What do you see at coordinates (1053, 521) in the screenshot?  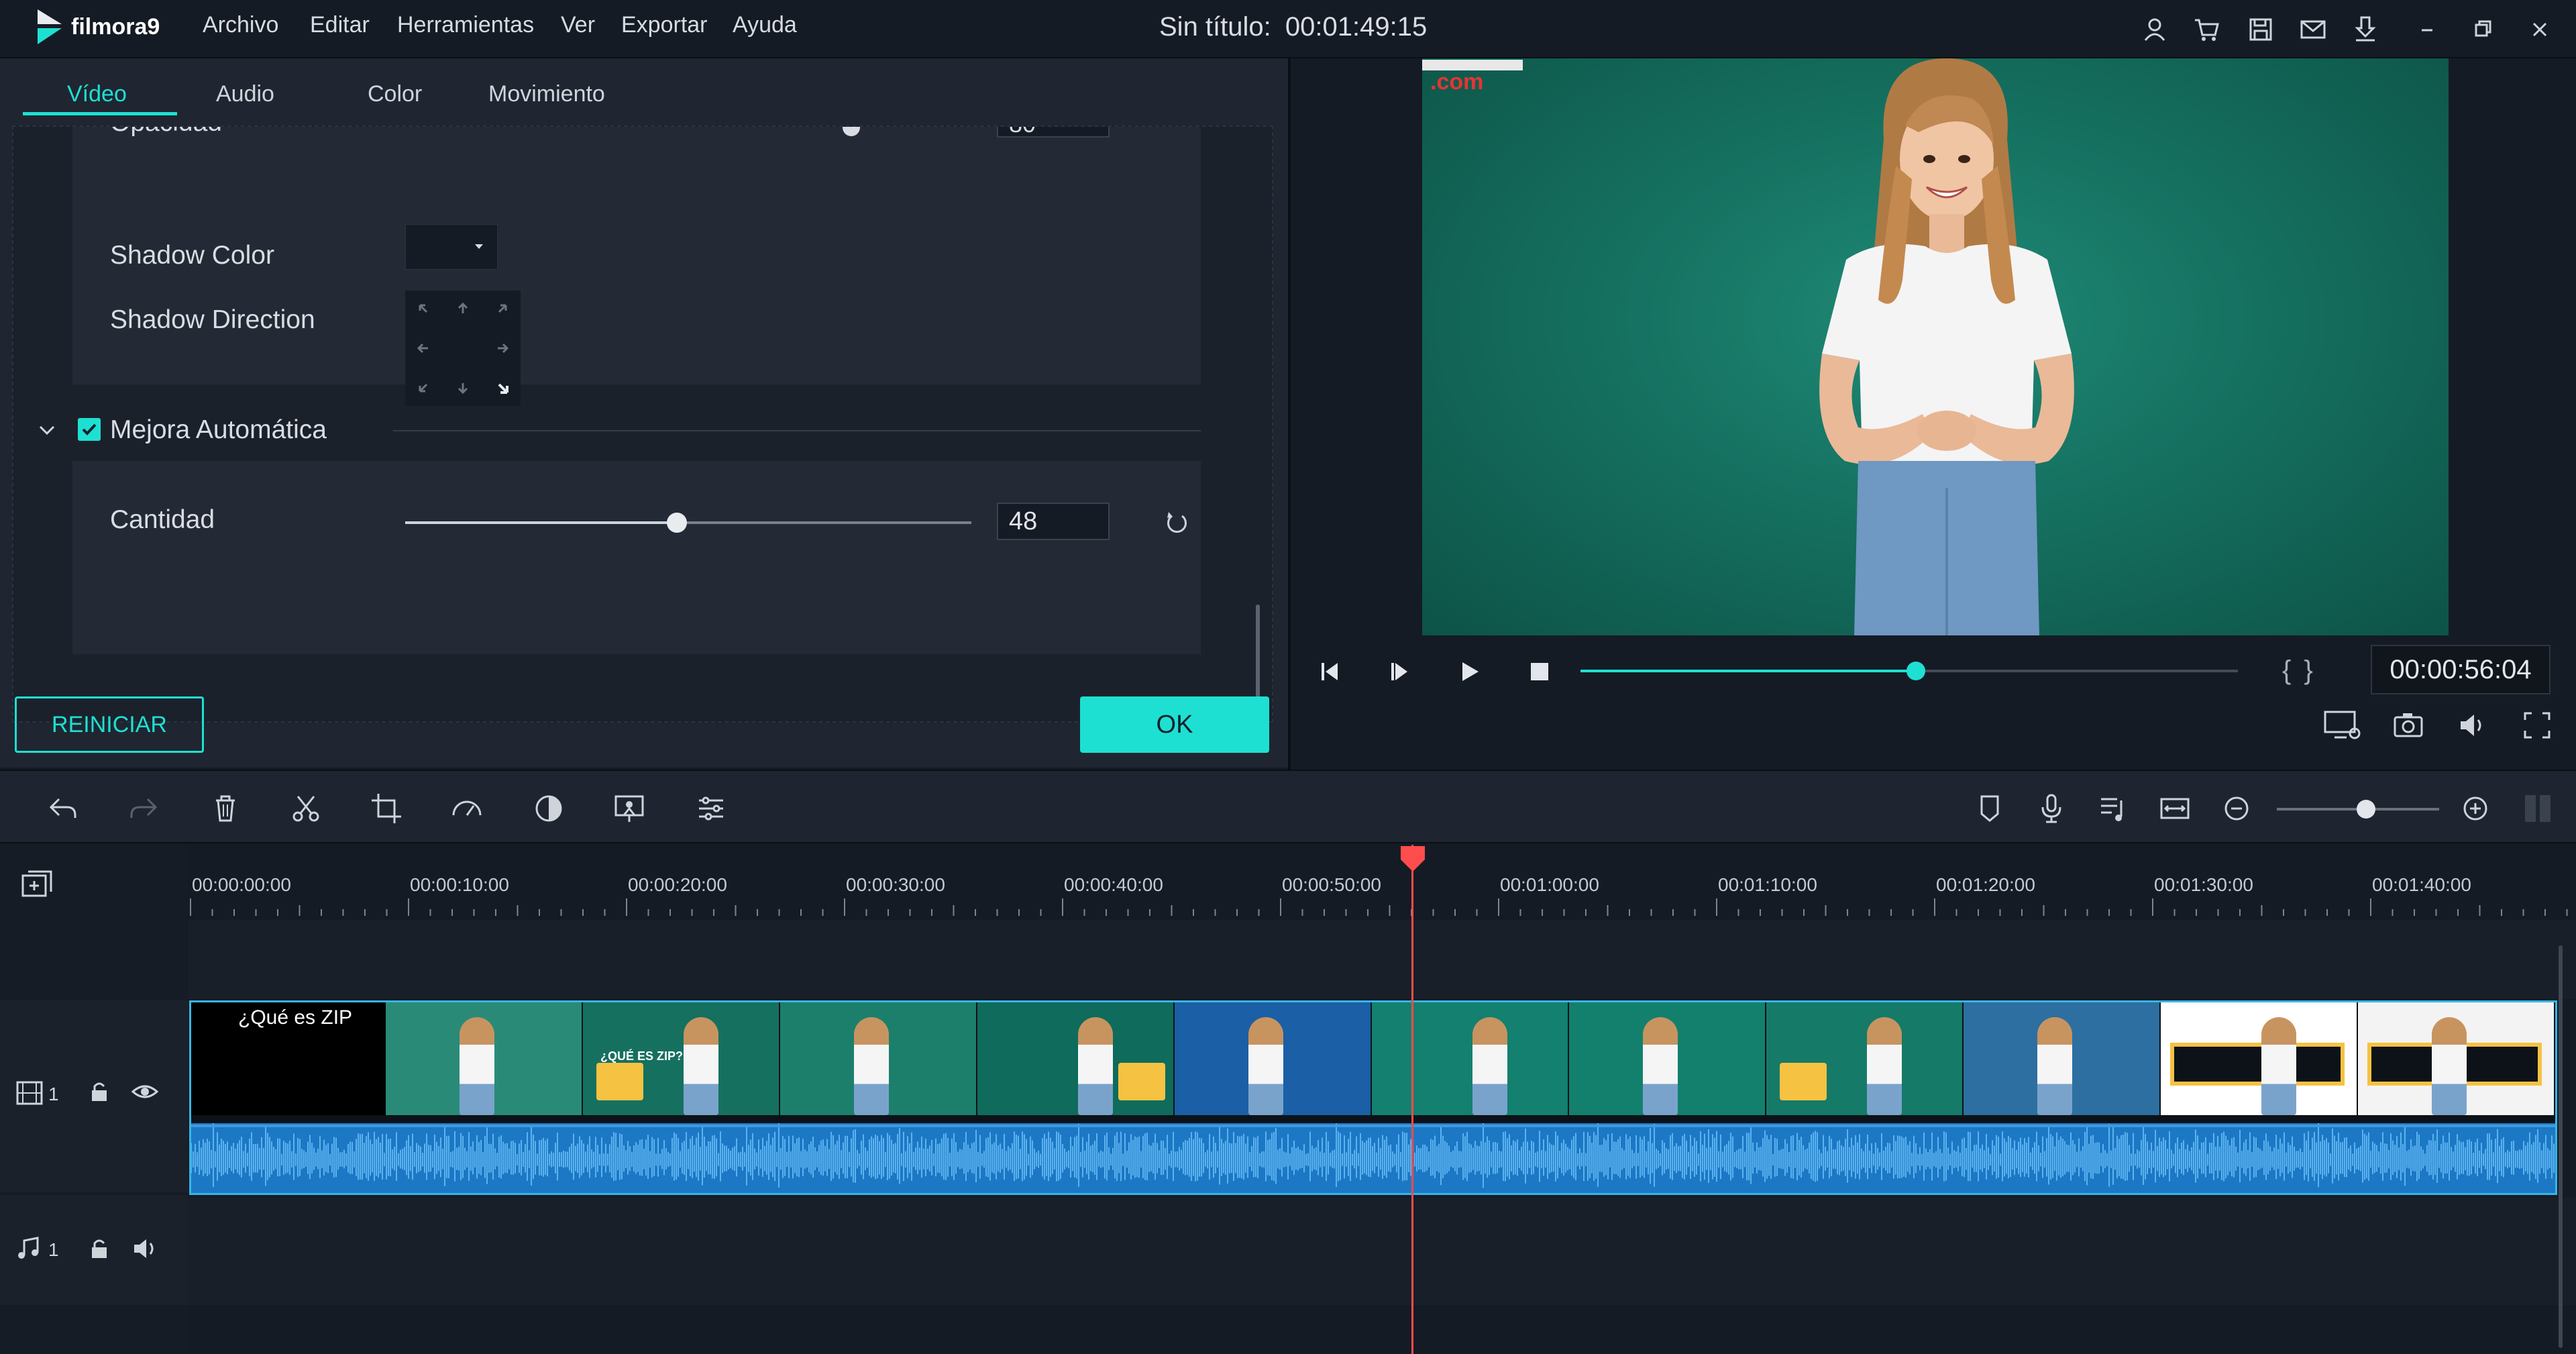 I see `cantidad-value-field: 48` at bounding box center [1053, 521].